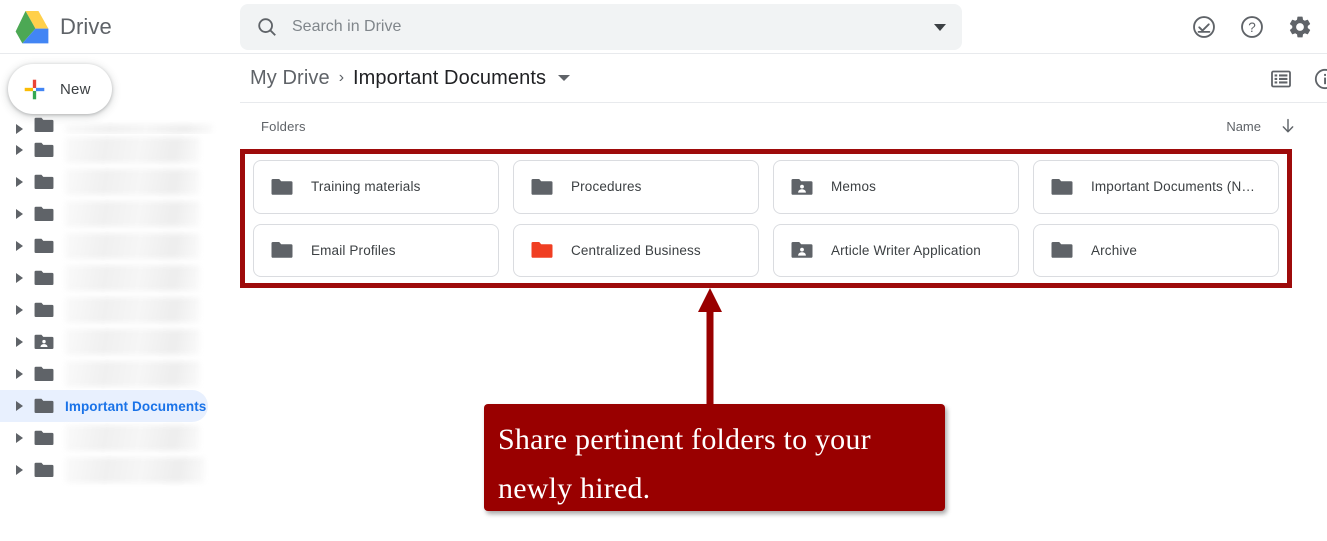 The height and width of the screenshot is (541, 1327). Describe the element at coordinates (1261, 126) in the screenshot. I see `sort-control: Name` at that location.